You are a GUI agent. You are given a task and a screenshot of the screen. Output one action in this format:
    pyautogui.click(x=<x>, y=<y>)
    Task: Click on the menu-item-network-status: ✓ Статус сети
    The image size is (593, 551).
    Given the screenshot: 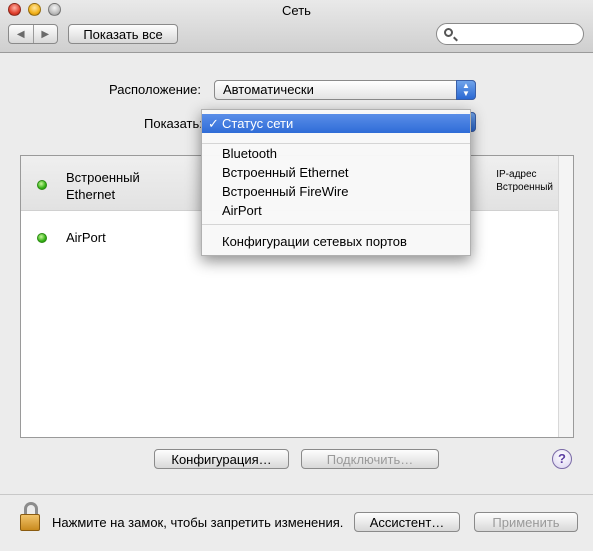 What is the action you would take?
    pyautogui.click(x=336, y=123)
    